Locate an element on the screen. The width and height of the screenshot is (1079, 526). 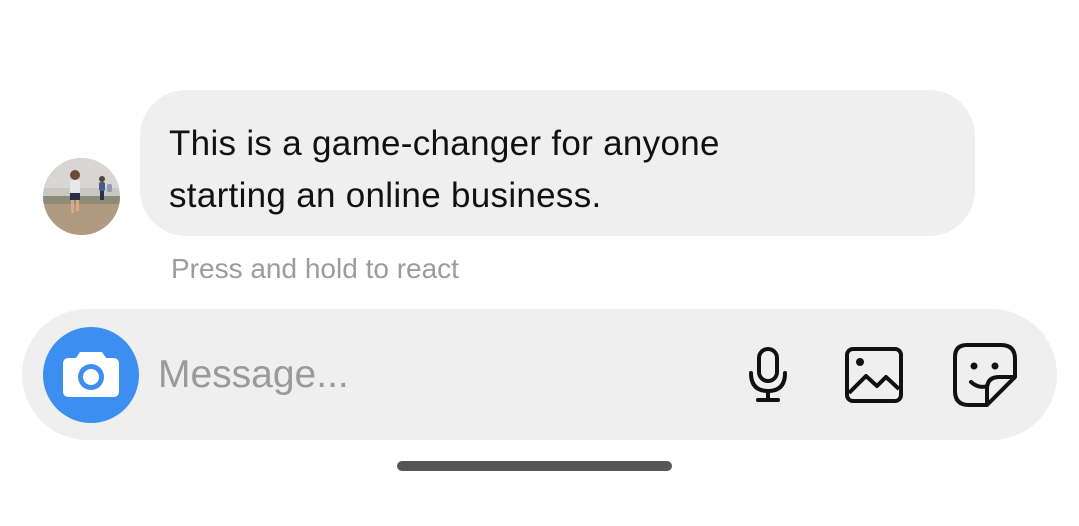
avatar-photo is located at coordinates (81, 196).